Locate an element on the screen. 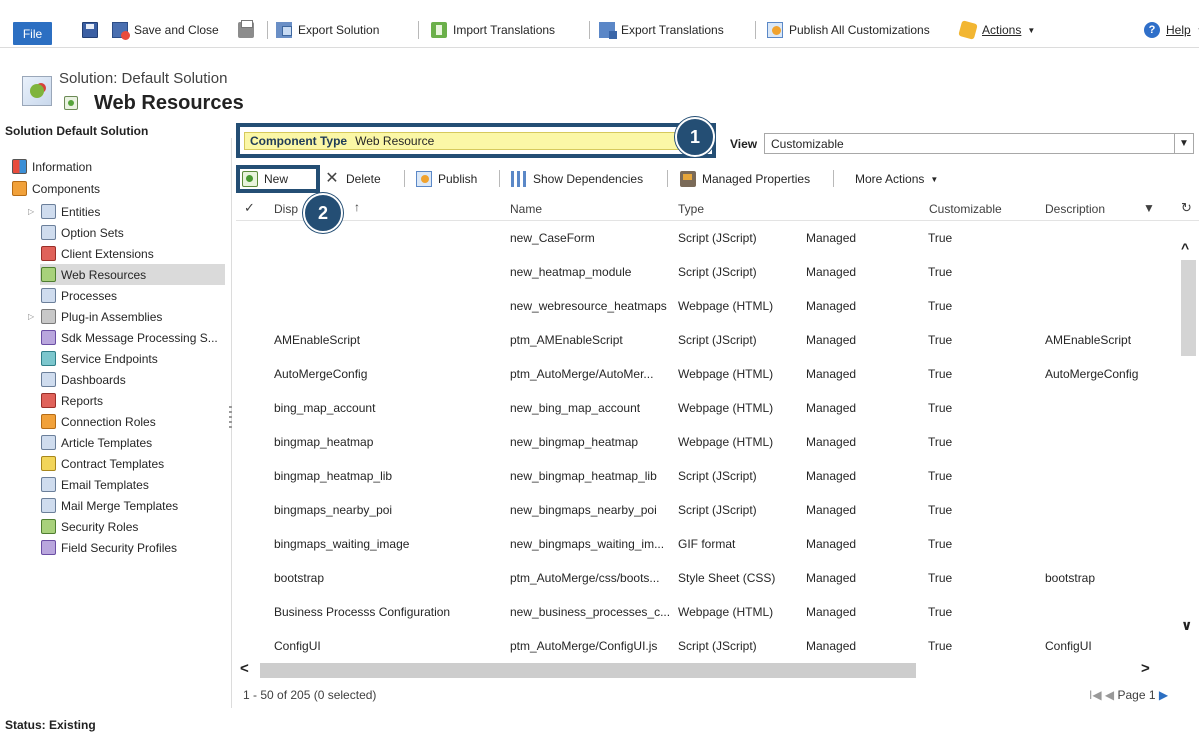  save-and-close-button: Save and Close is located at coordinates (165, 30).